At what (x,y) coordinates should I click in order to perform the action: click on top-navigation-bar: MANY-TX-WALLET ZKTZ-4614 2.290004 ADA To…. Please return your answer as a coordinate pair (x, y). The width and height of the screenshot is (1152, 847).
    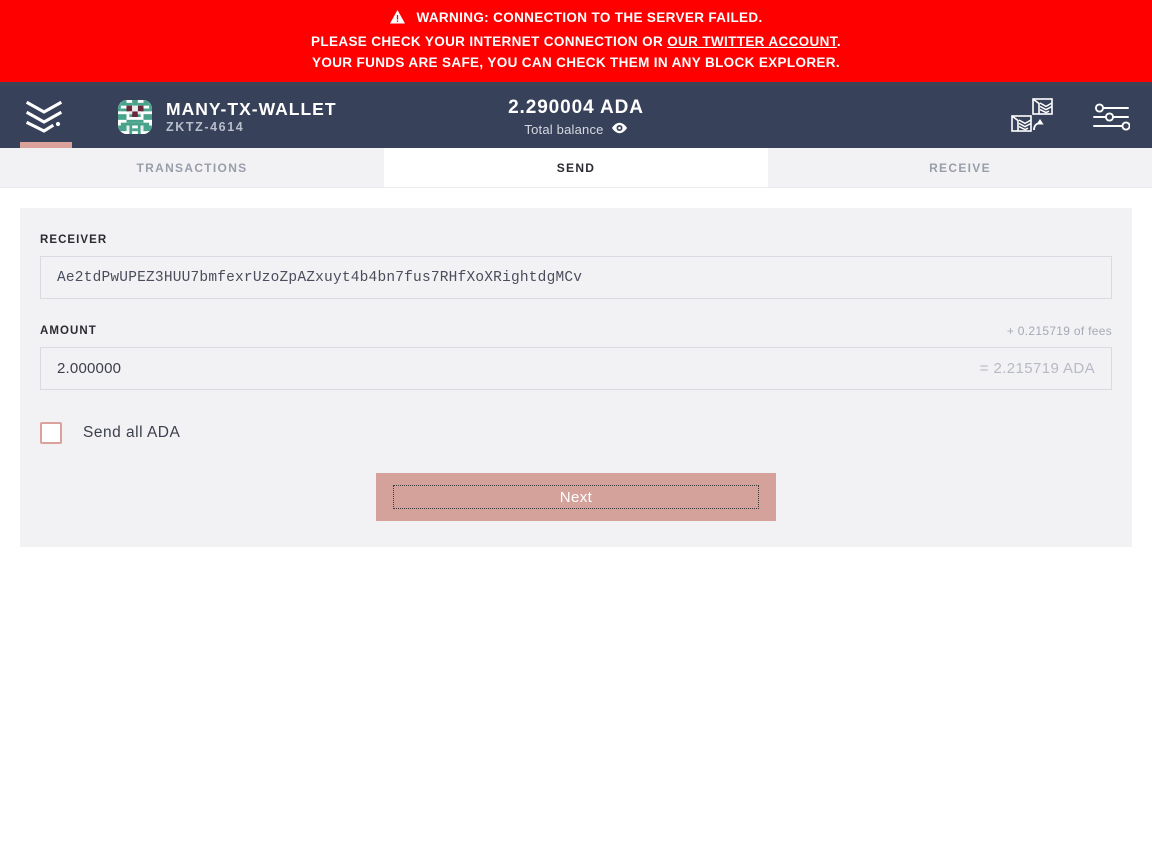
    Looking at the image, I should click on (576, 117).